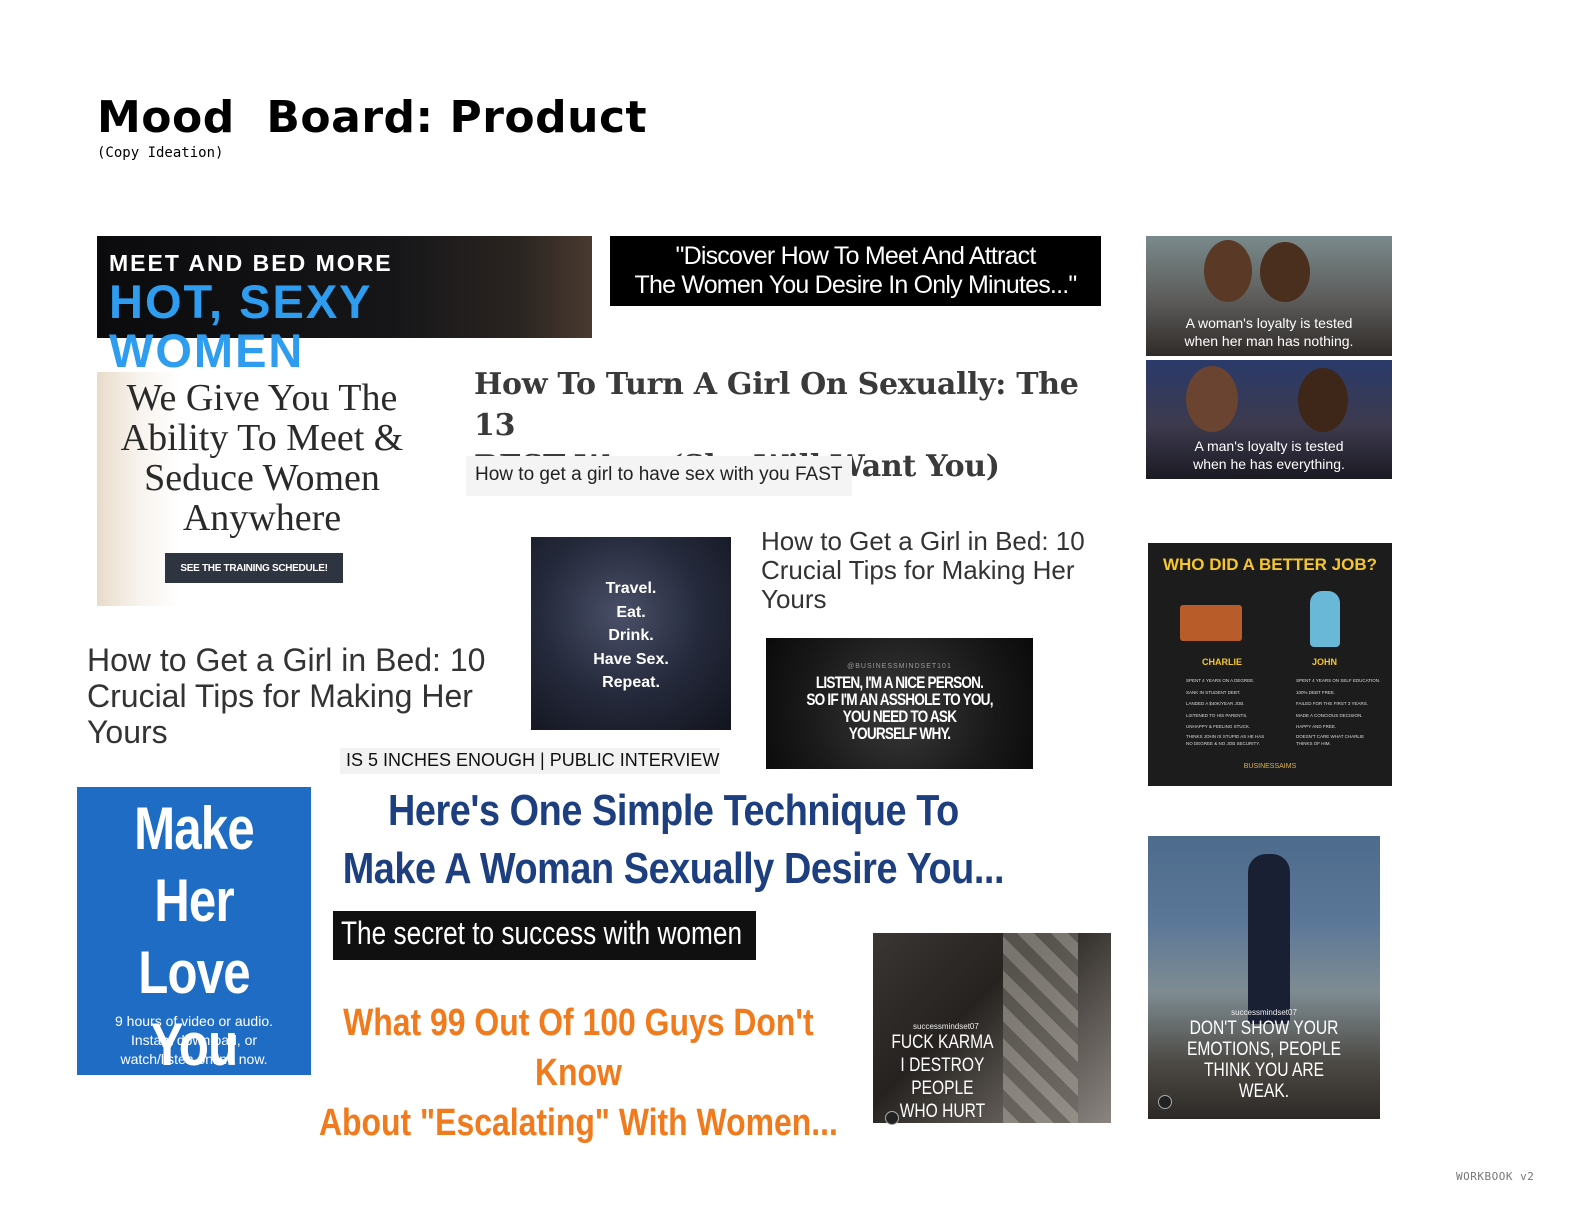 The width and height of the screenshot is (1584, 1224). What do you see at coordinates (899, 666) in the screenshot?
I see `quote-handle: @BUSINESSMINDSET101` at bounding box center [899, 666].